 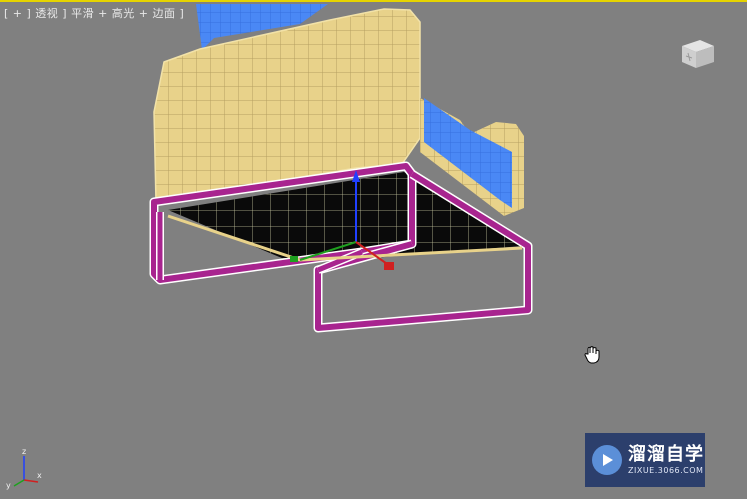 I want to click on watermark-url: ZIXUE.3066.COM, so click(x=666, y=470).